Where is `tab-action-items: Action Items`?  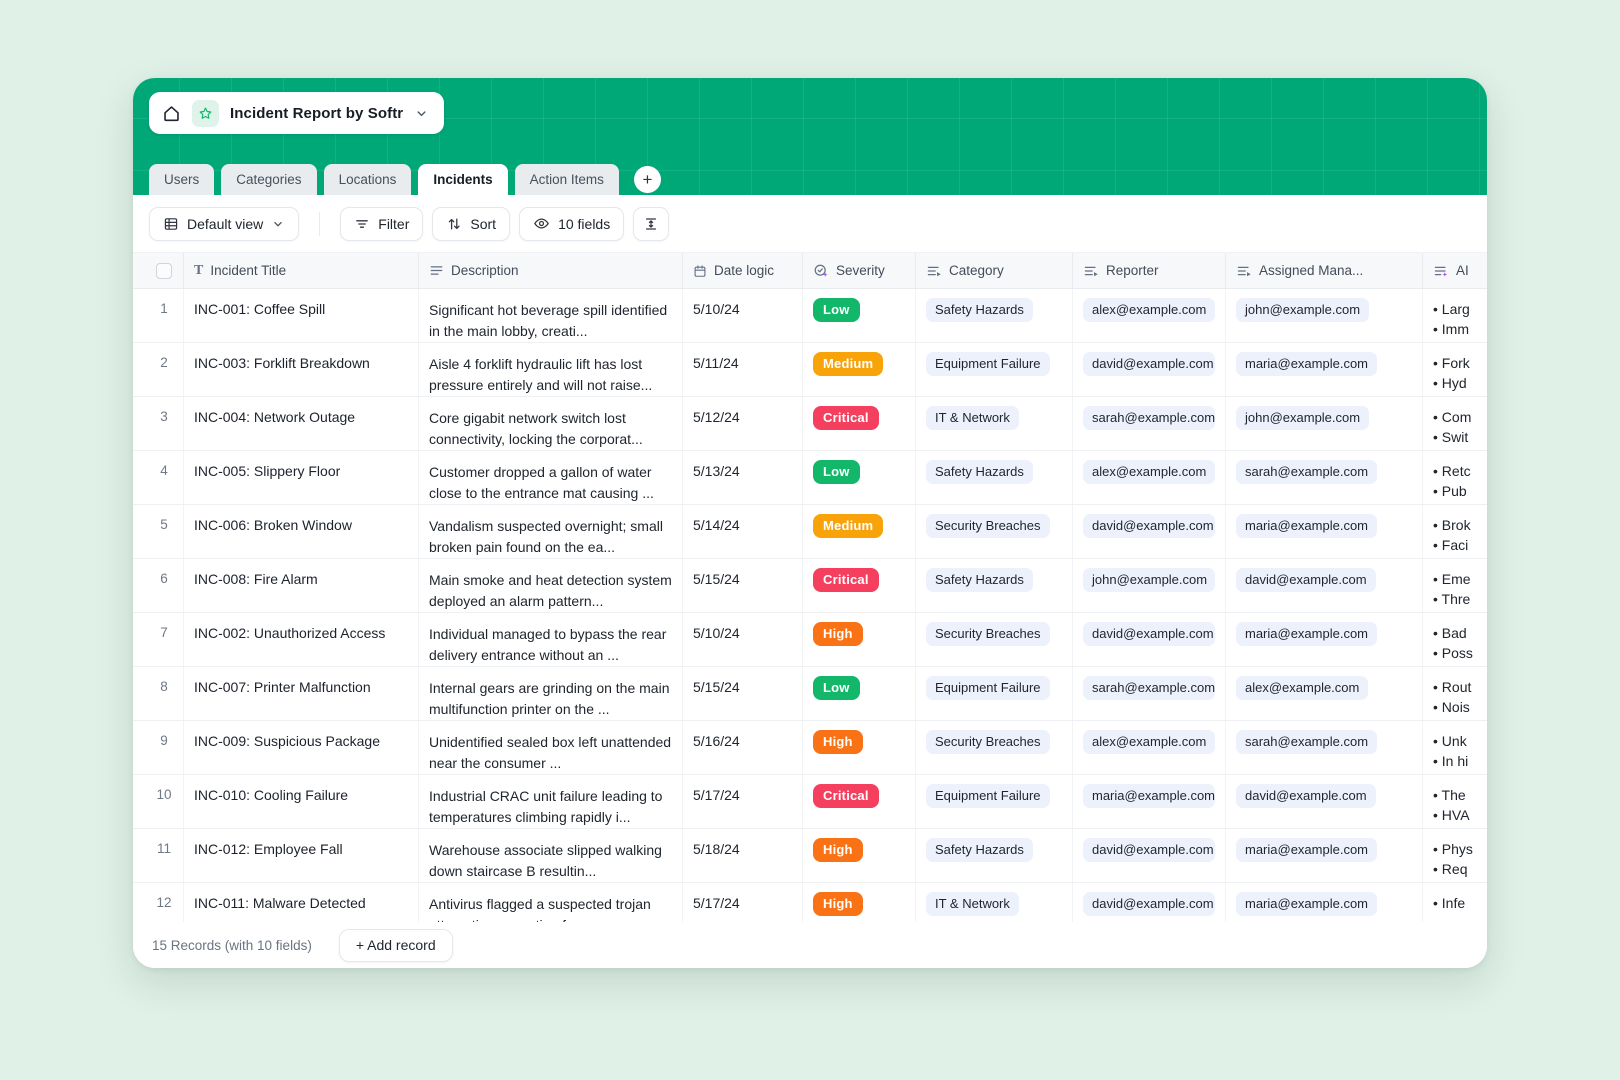 tab-action-items: Action Items is located at coordinates (566, 179).